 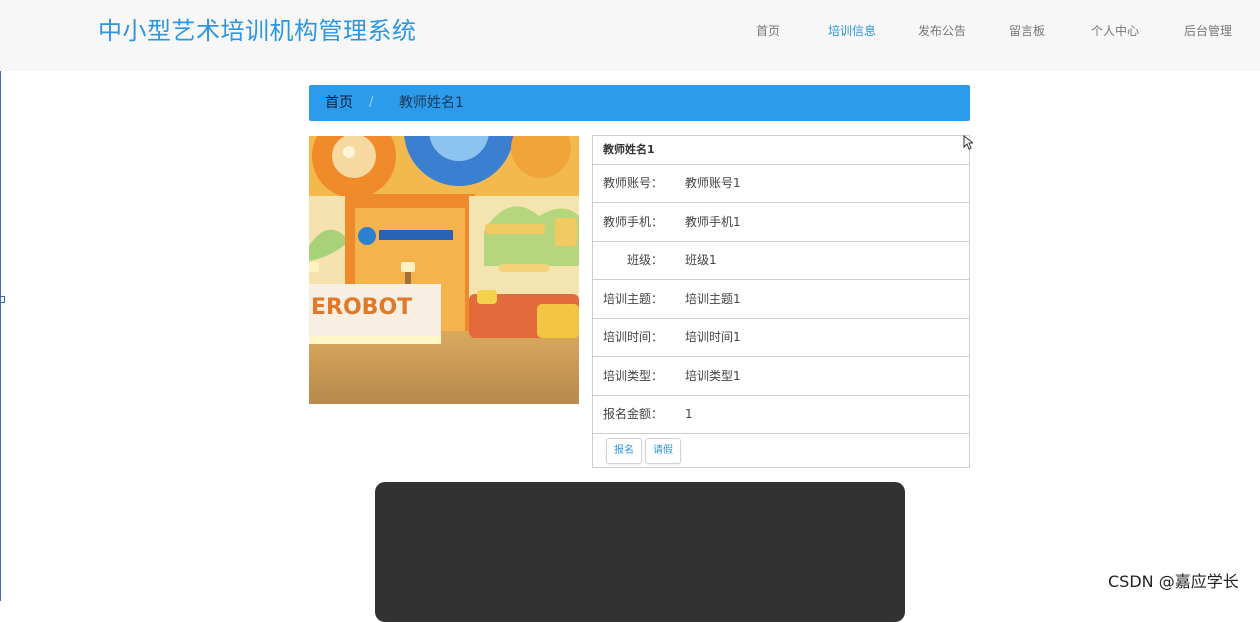 What do you see at coordinates (640, 552) in the screenshot?
I see `video-player` at bounding box center [640, 552].